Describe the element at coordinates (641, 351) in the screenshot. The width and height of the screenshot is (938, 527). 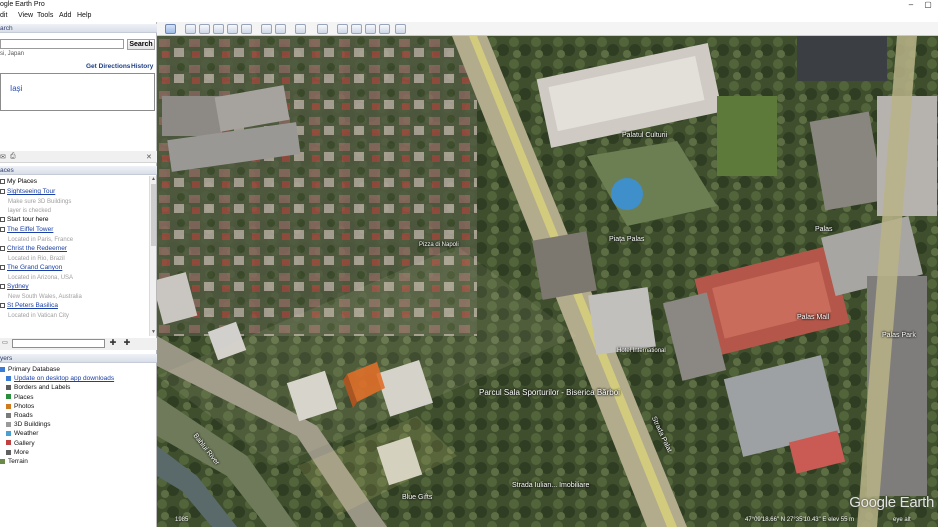
I see `map-label-hotel: Hotel International` at that location.